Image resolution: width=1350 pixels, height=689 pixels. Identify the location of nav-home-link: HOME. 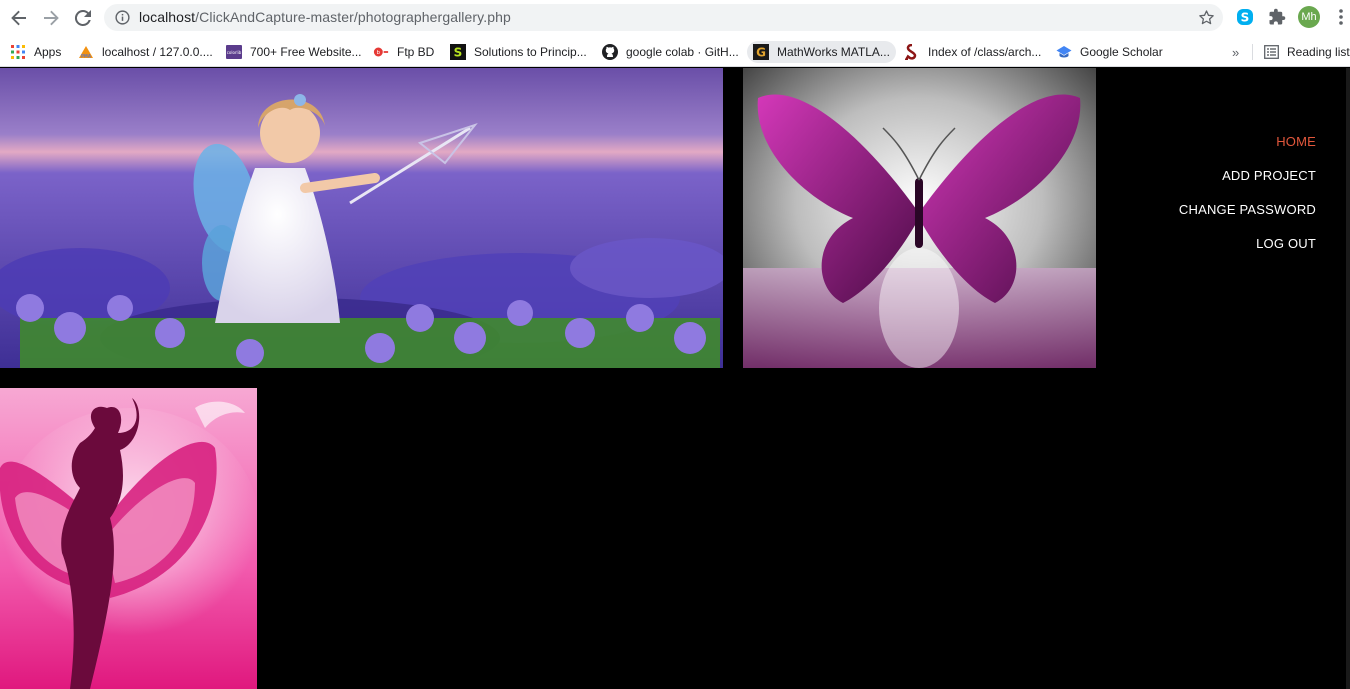
(1247, 141).